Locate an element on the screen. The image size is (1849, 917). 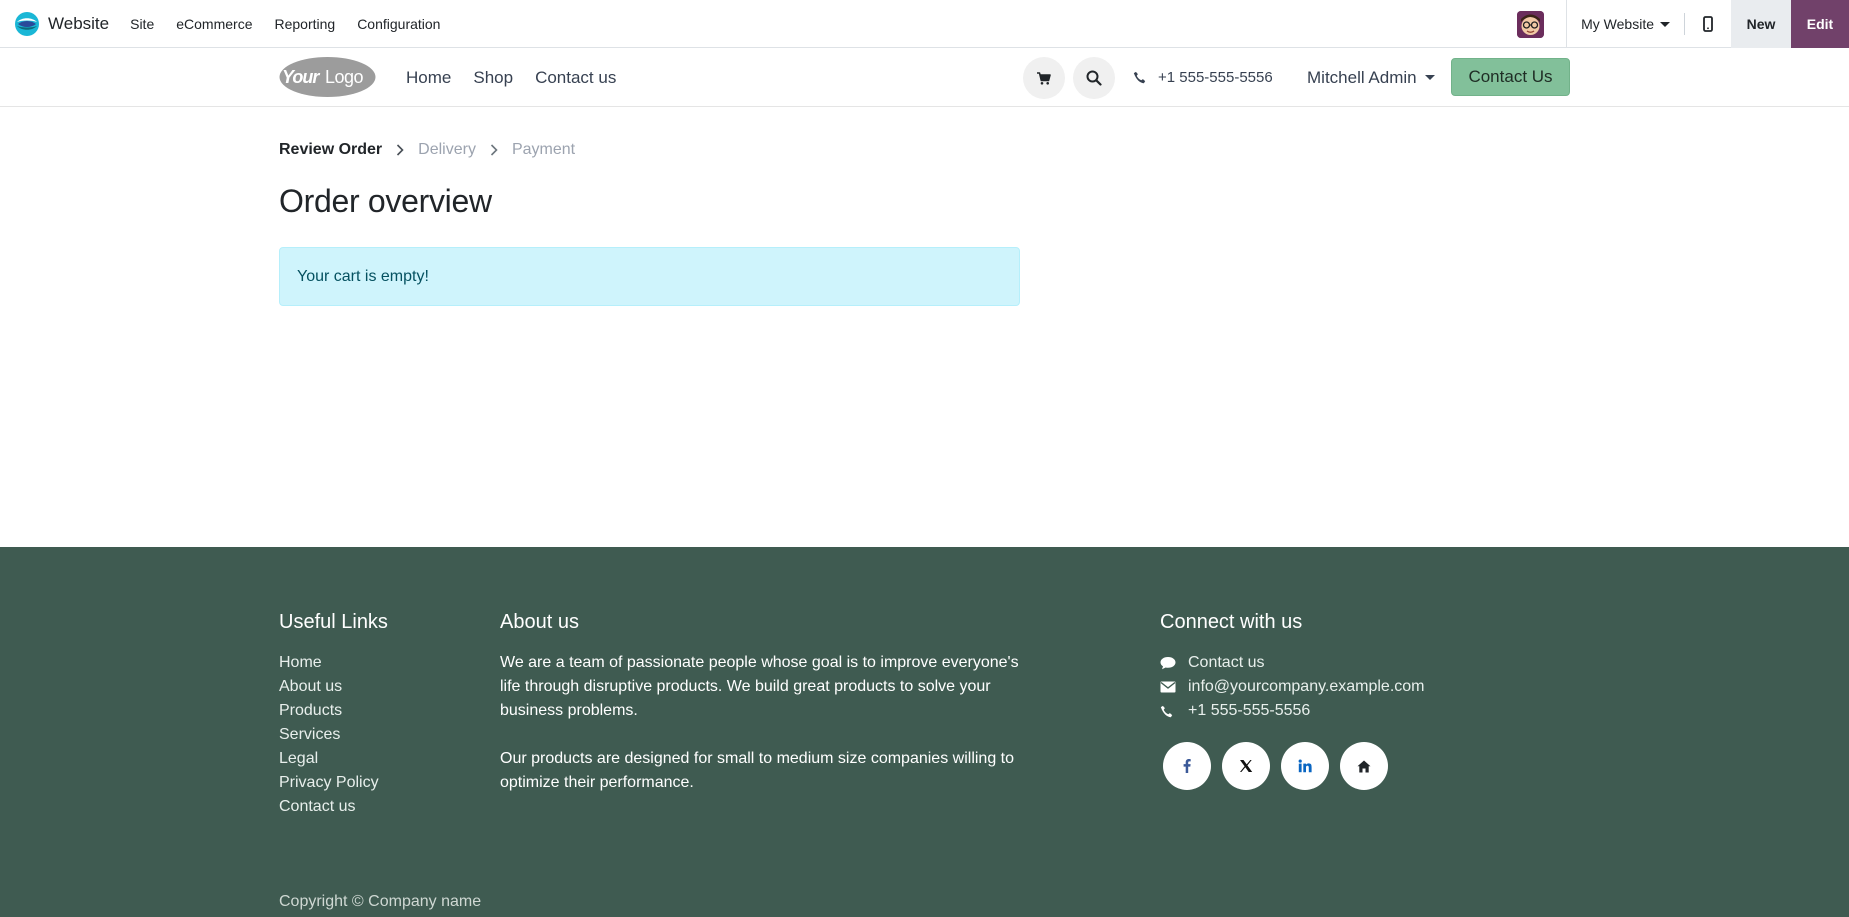
x-twitter-button is located at coordinates (1246, 766).